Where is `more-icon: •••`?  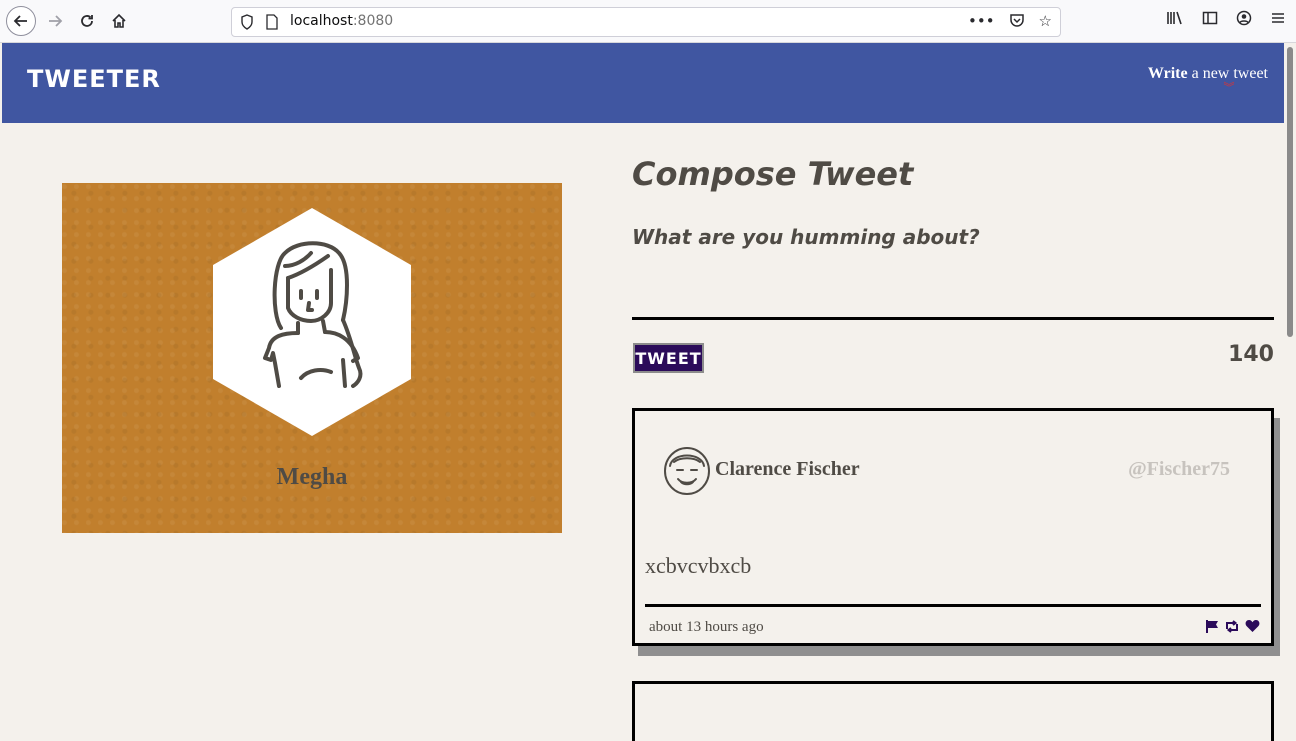 more-icon: ••• is located at coordinates (981, 21).